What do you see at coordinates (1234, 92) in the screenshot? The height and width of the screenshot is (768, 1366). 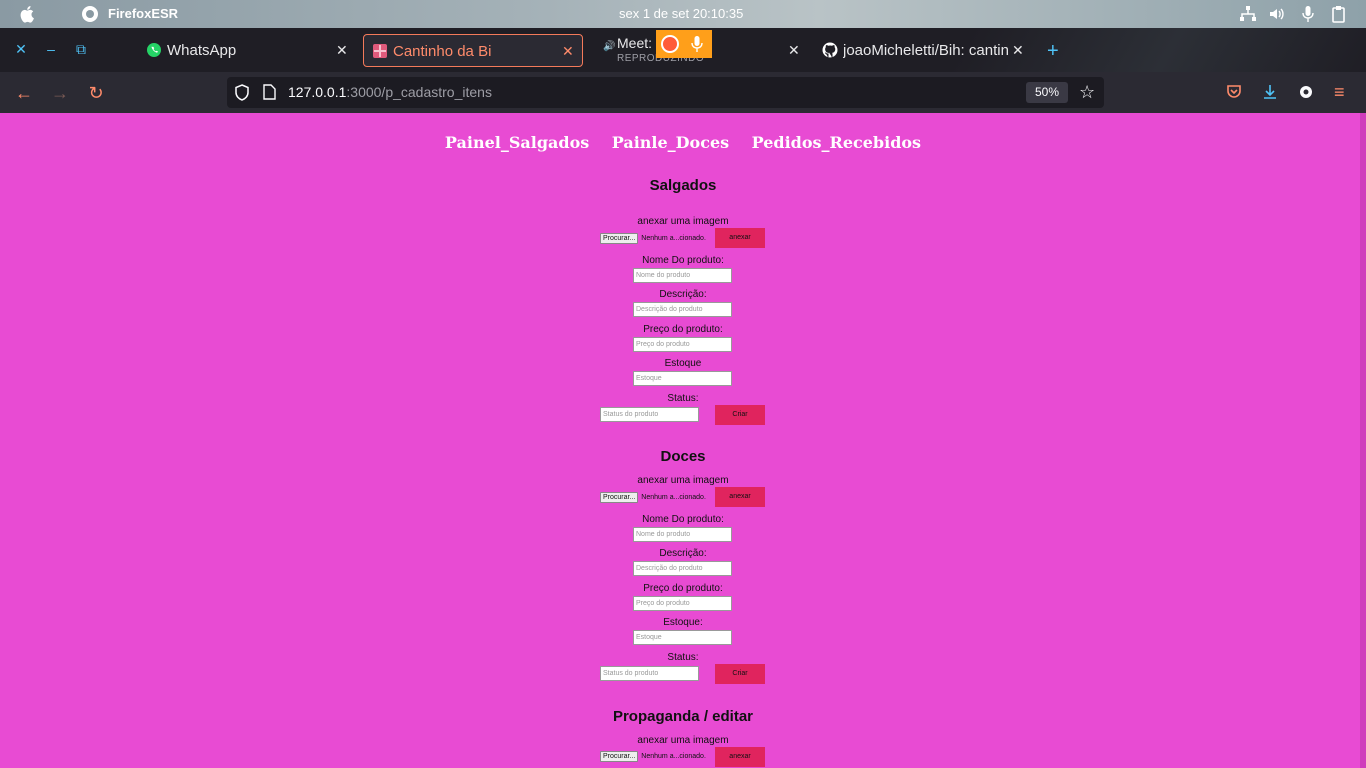 I see `pocket-icon` at bounding box center [1234, 92].